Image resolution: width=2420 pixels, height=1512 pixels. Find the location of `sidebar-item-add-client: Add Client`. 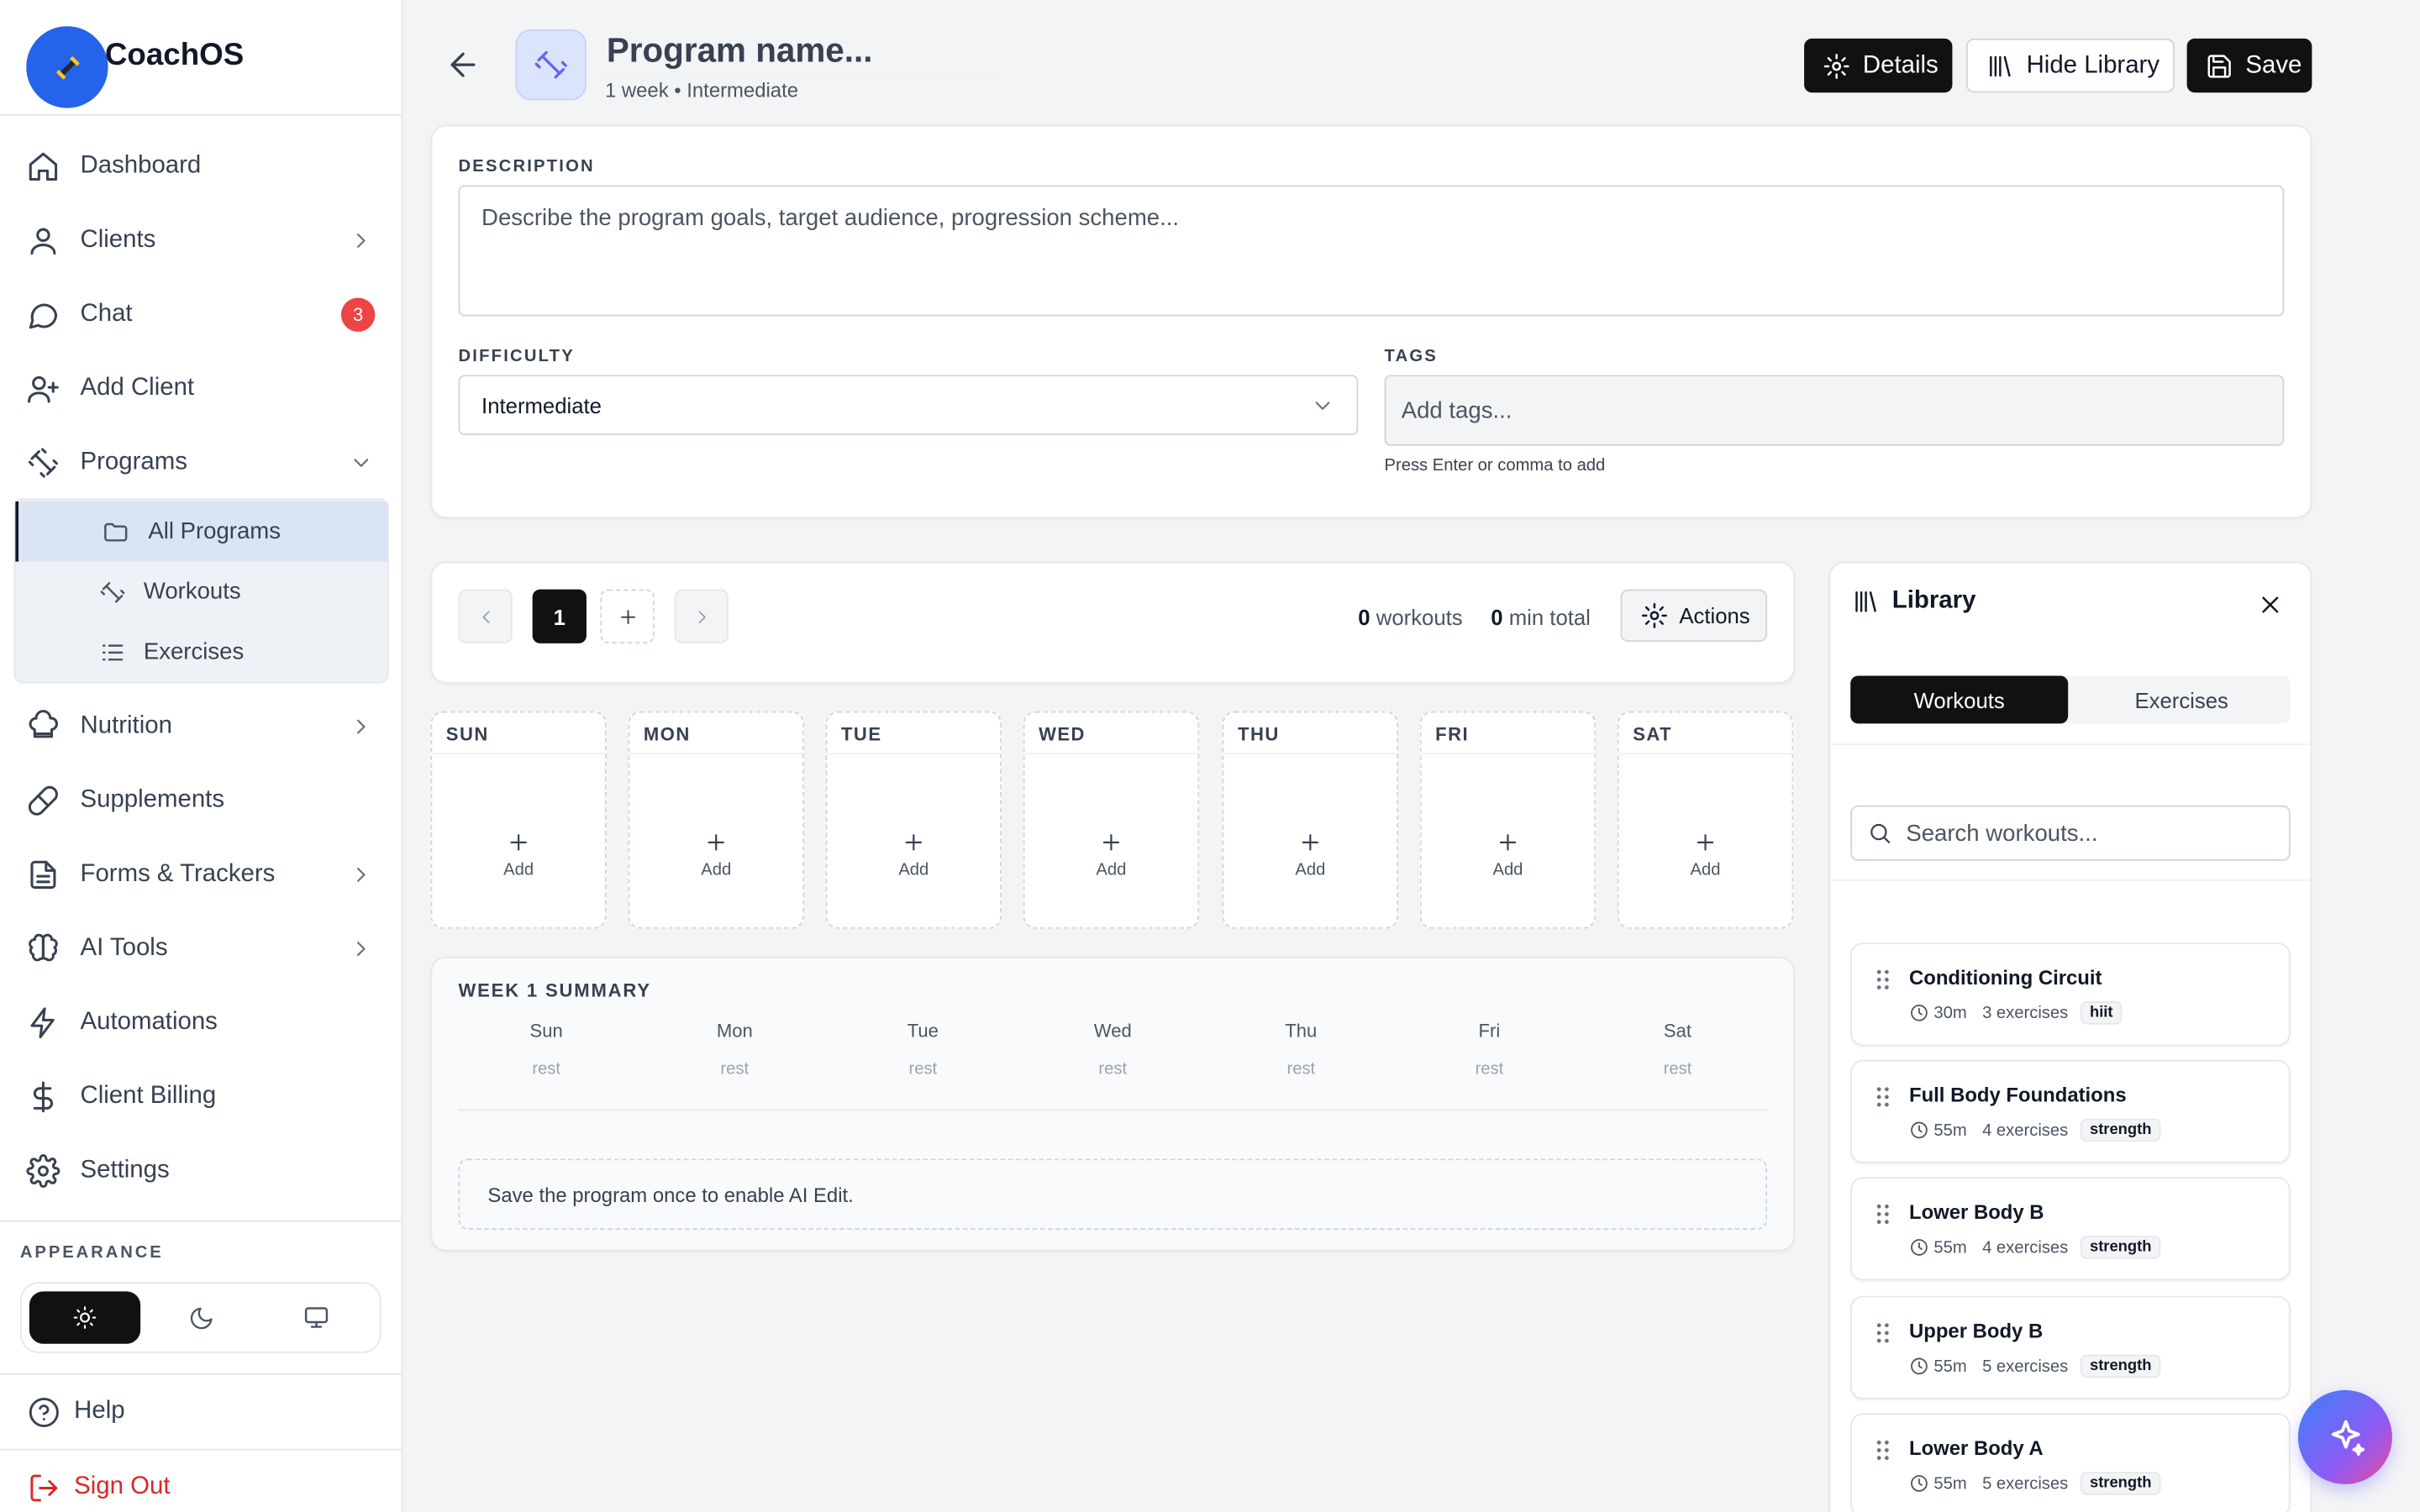

sidebar-item-add-client: Add Client is located at coordinates (201, 388).